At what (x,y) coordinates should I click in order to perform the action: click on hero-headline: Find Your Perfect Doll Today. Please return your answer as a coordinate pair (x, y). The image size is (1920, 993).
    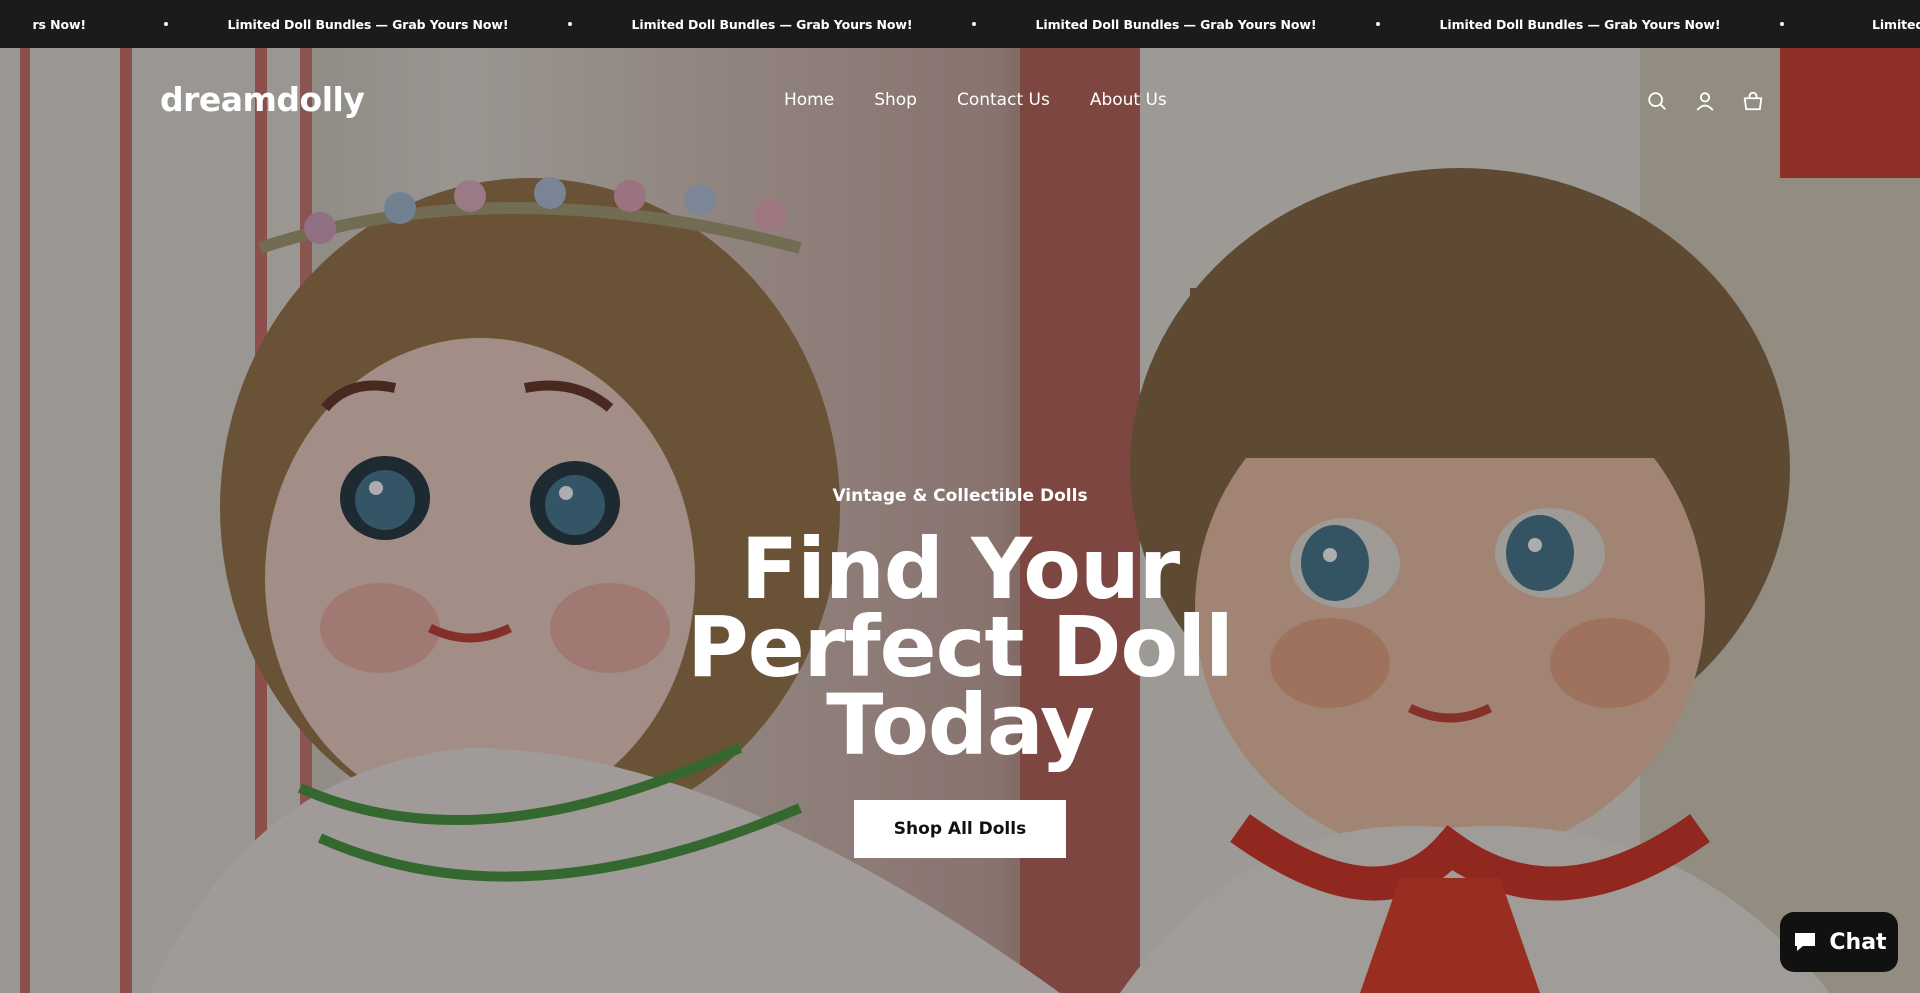
    Looking at the image, I should click on (960, 647).